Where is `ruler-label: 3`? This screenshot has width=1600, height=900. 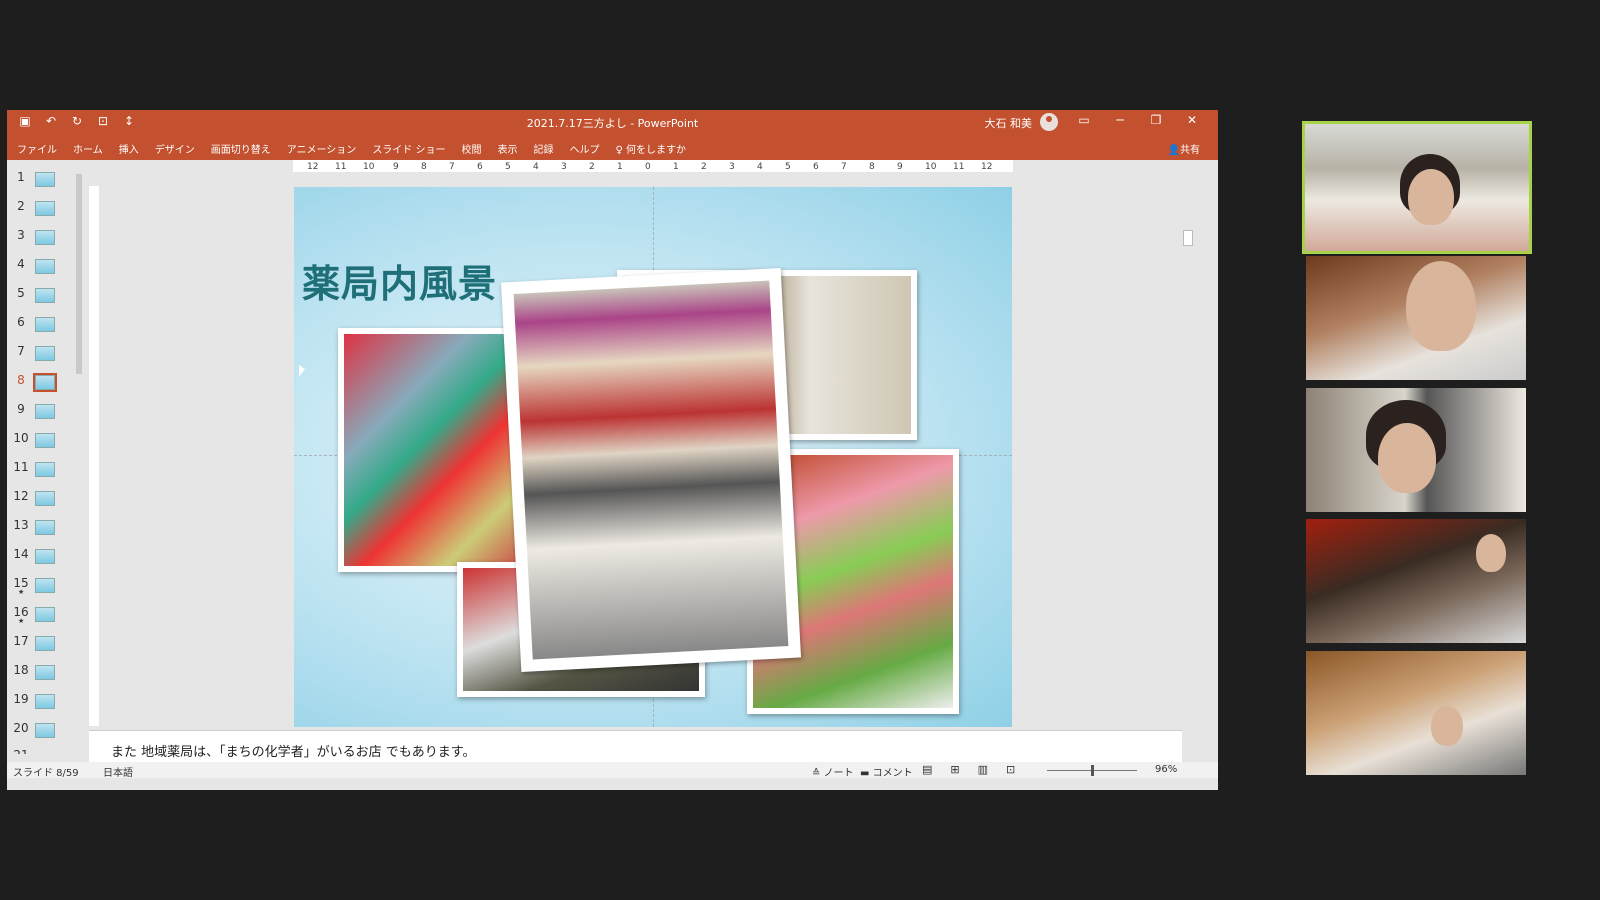
ruler-label: 3 is located at coordinates (732, 167).